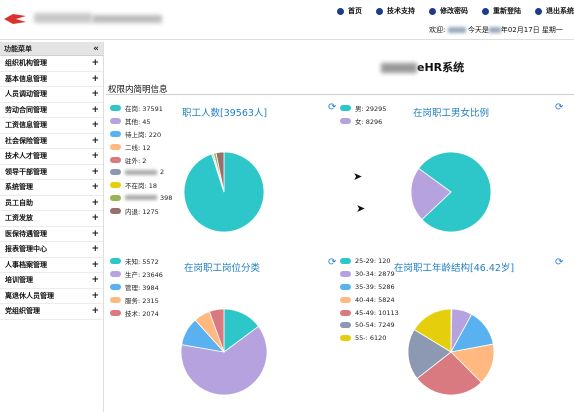 The height and width of the screenshot is (412, 574). What do you see at coordinates (441, 67) in the screenshot?
I see `system-title-label: eHR系统` at bounding box center [441, 67].